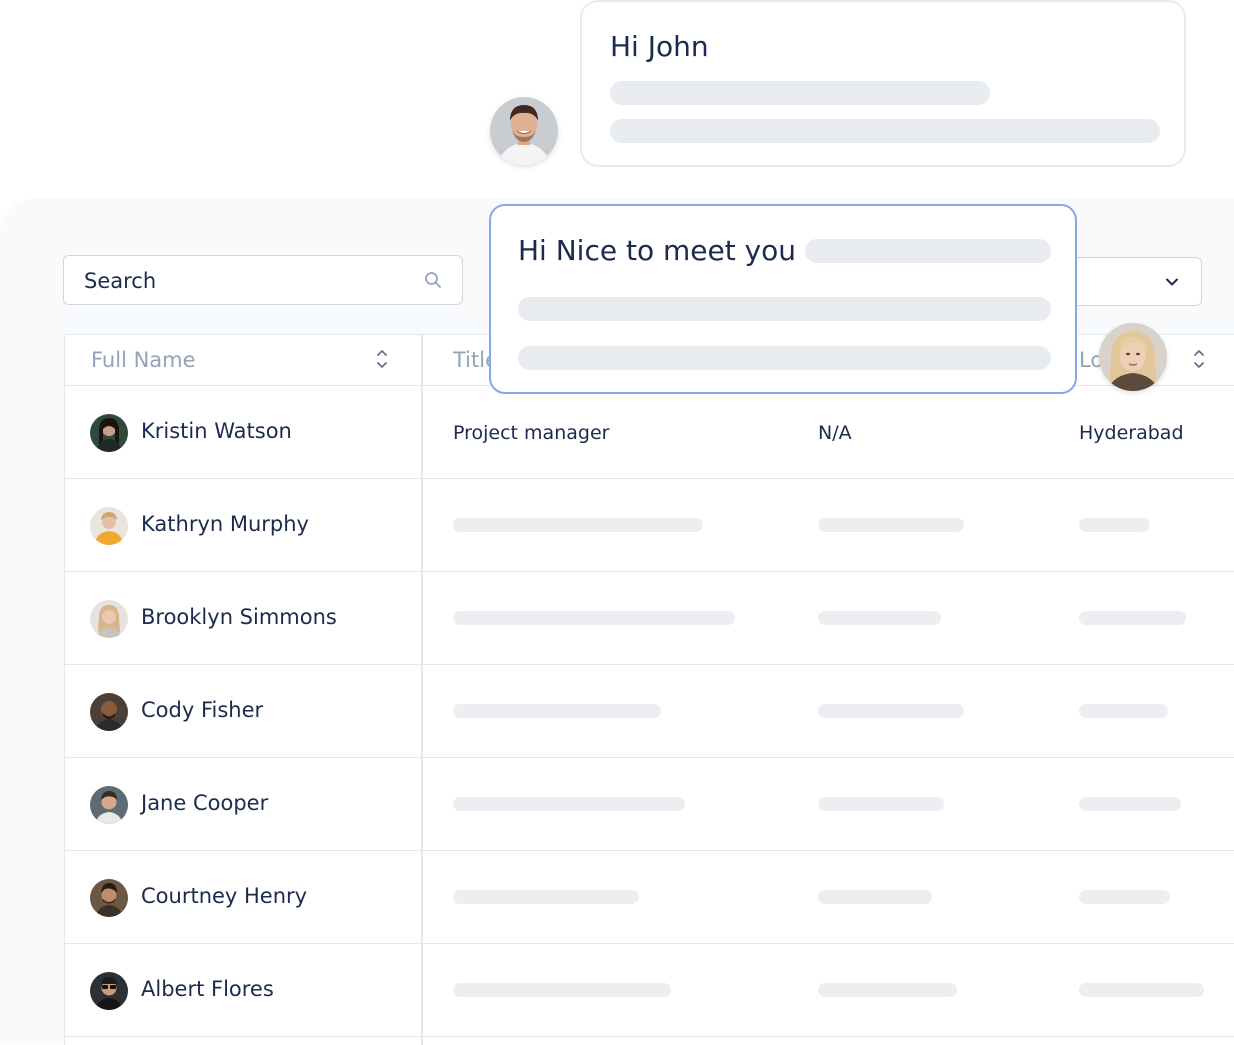 The width and height of the screenshot is (1234, 1045). I want to click on filter-dropdown, so click(1131, 281).